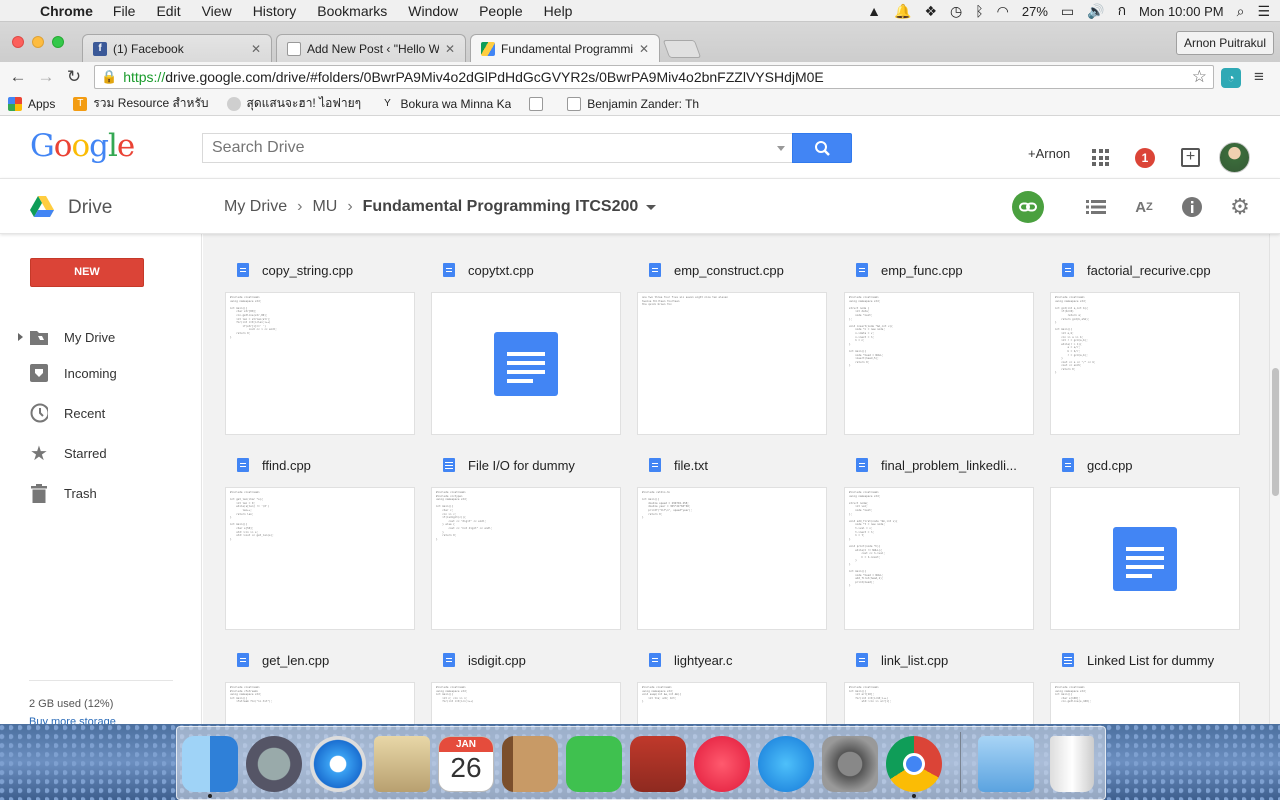  I want to click on itunes-icon, so click(722, 764).